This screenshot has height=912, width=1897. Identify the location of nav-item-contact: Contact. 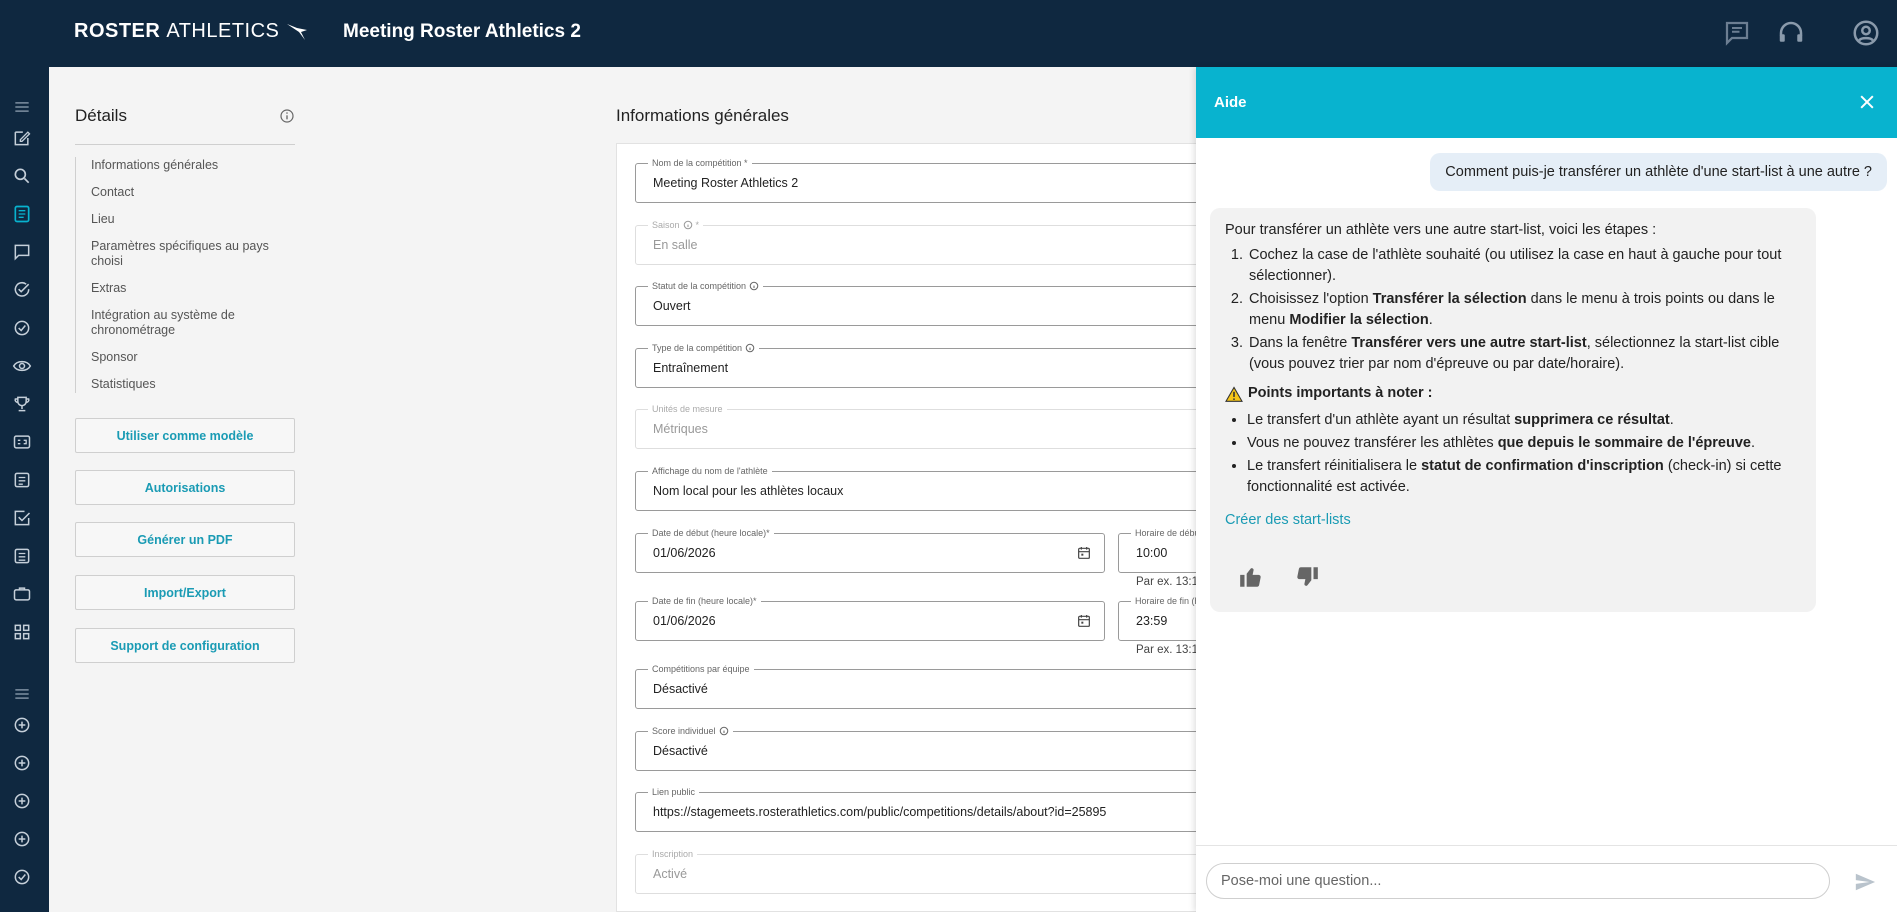
(191, 192).